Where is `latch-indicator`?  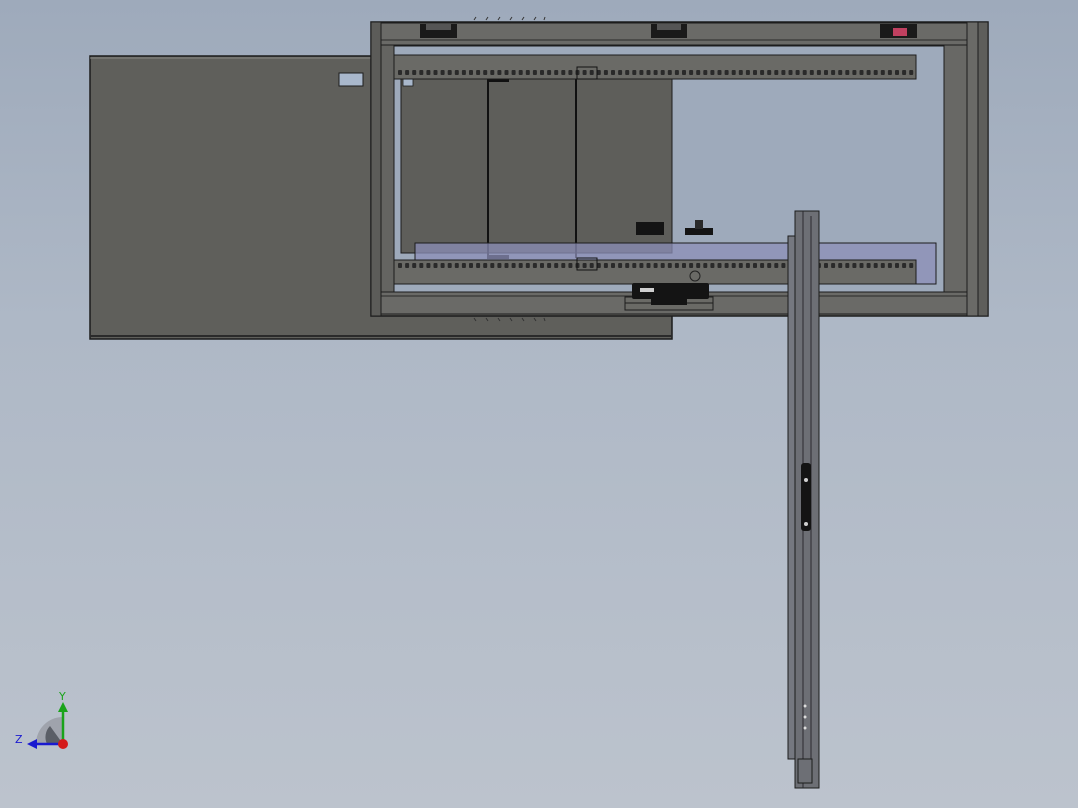 latch-indicator is located at coordinates (900, 32).